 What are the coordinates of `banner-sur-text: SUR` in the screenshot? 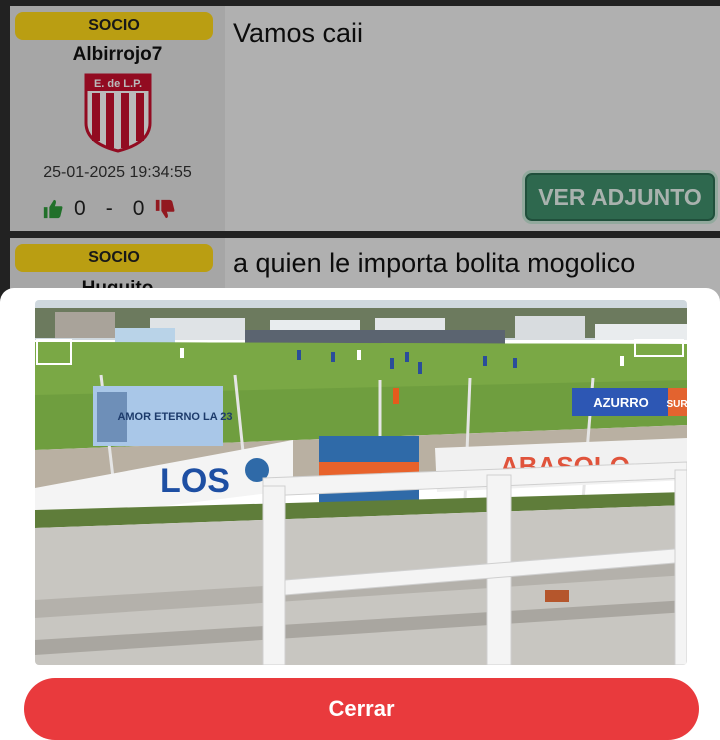 It's located at (676, 404).